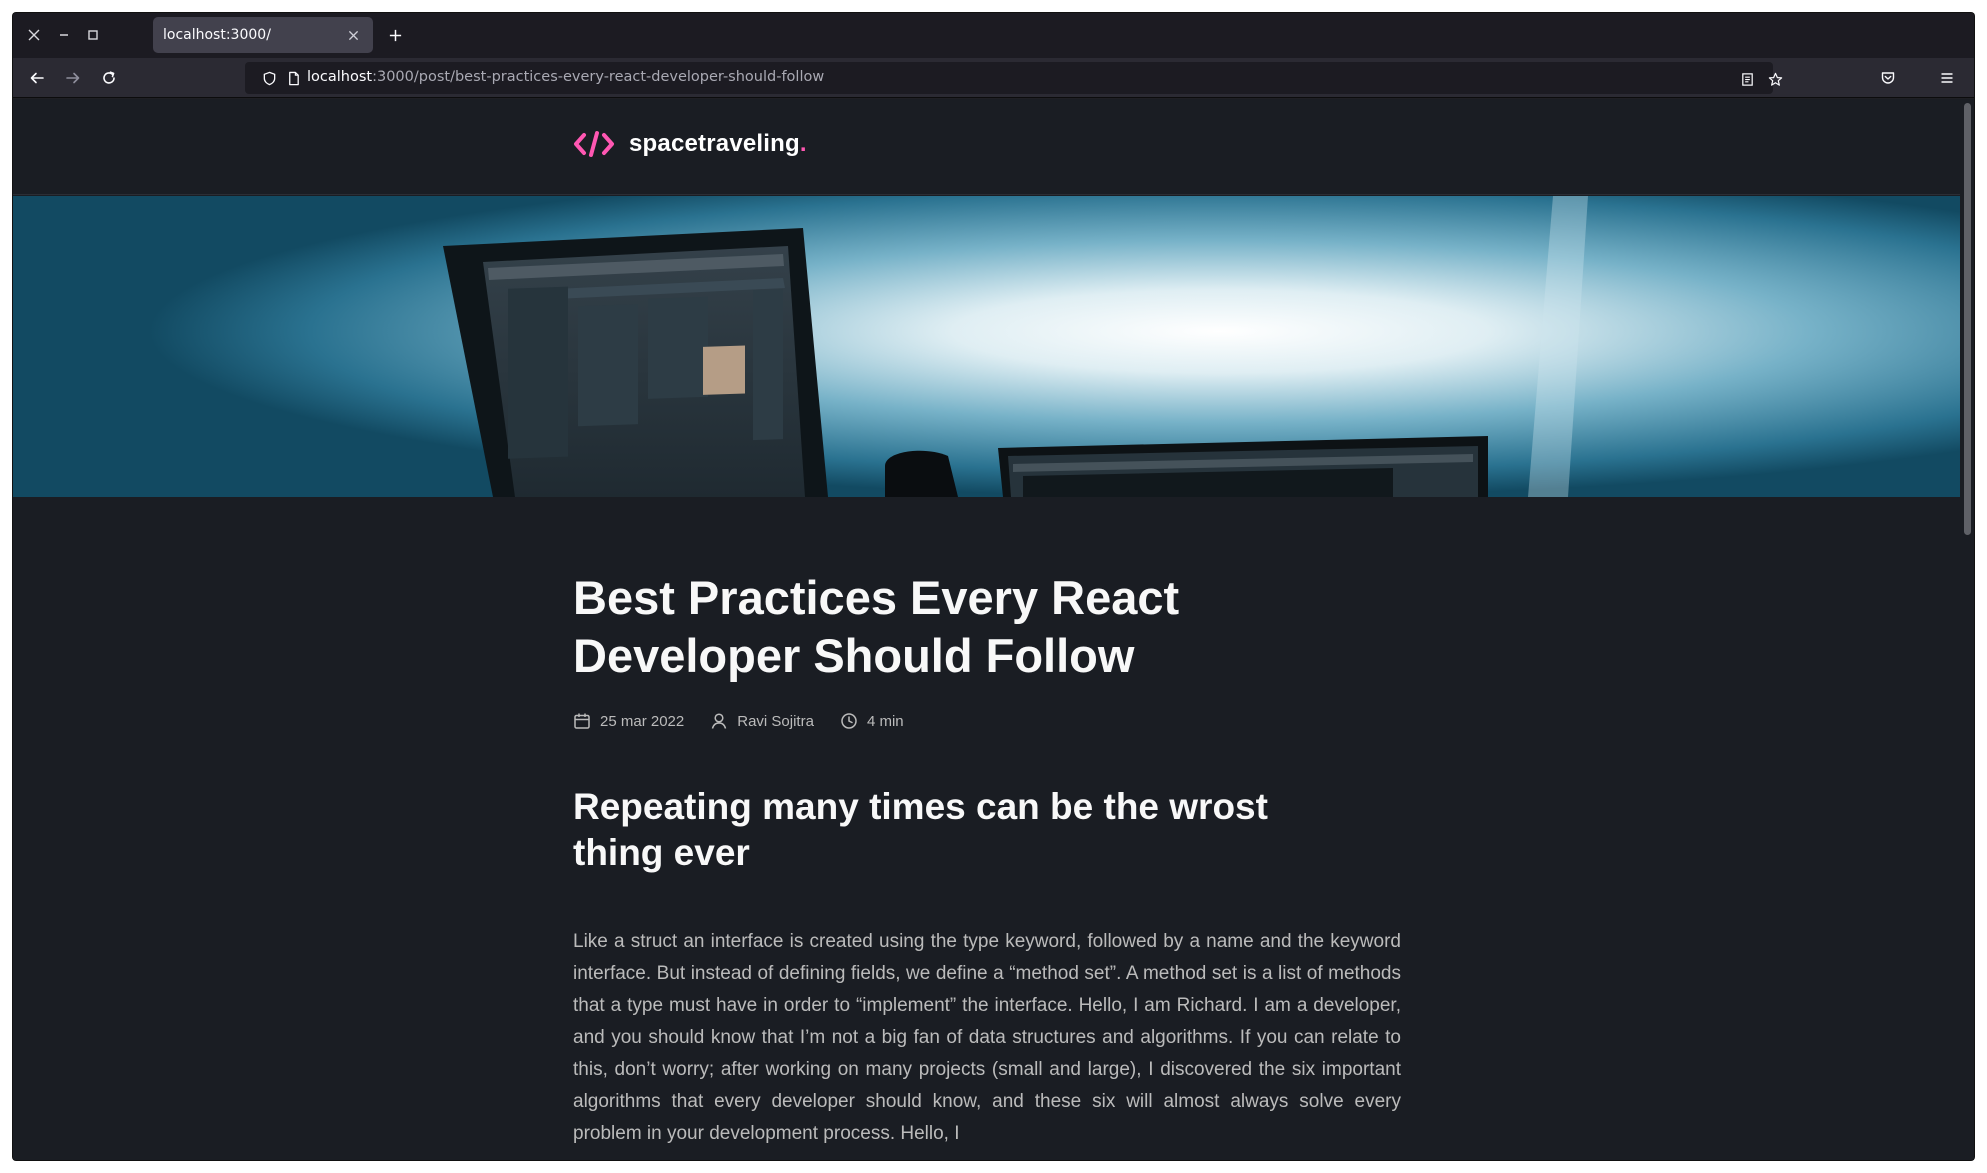  Describe the element at coordinates (1967, 629) in the screenshot. I see `page-scrollbar` at that location.